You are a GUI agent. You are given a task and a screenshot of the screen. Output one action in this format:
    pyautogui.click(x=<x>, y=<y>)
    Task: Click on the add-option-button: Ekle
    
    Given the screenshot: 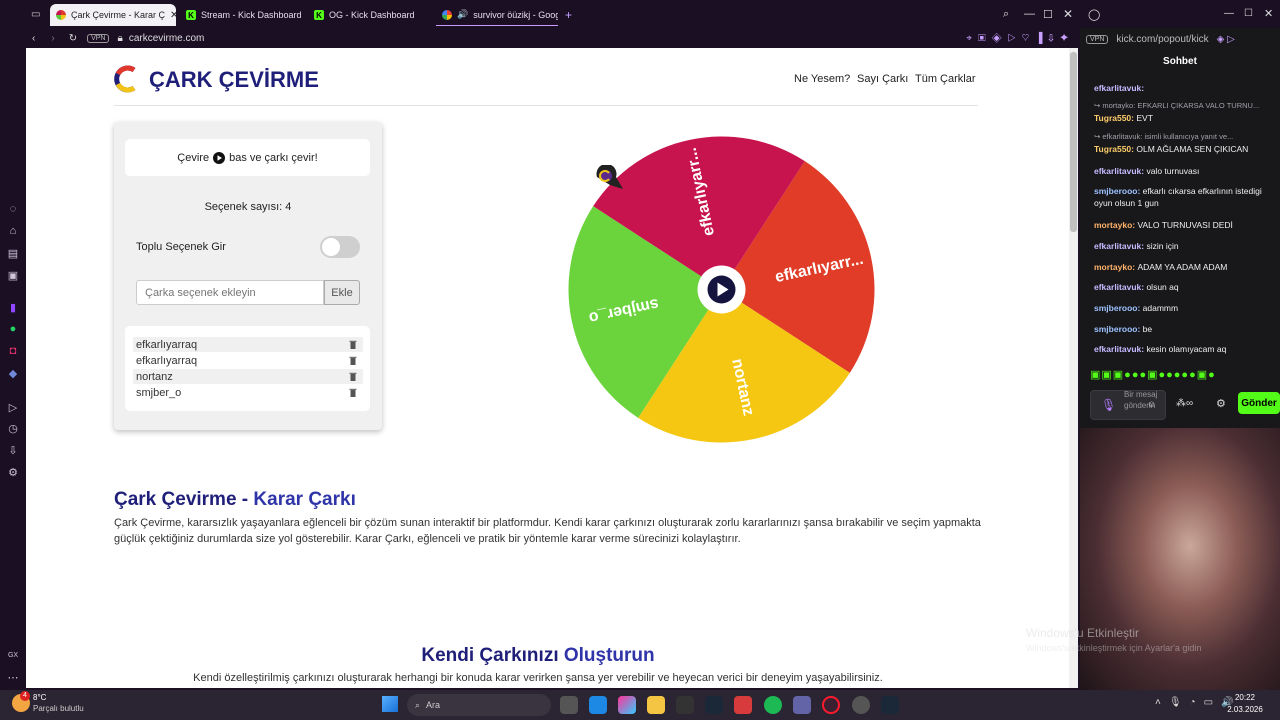 What is the action you would take?
    pyautogui.click(x=342, y=292)
    